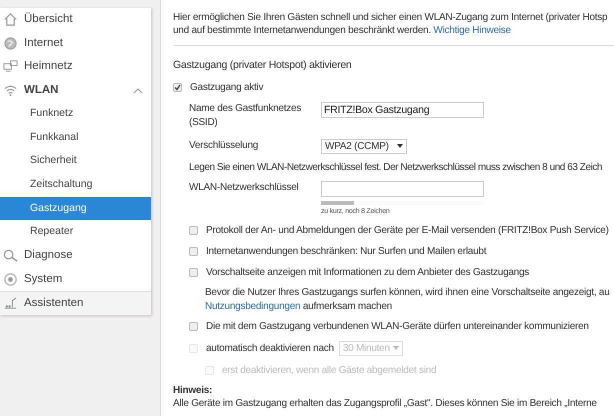  I want to click on dropdown: WPA2 (CCMP), so click(364, 146).